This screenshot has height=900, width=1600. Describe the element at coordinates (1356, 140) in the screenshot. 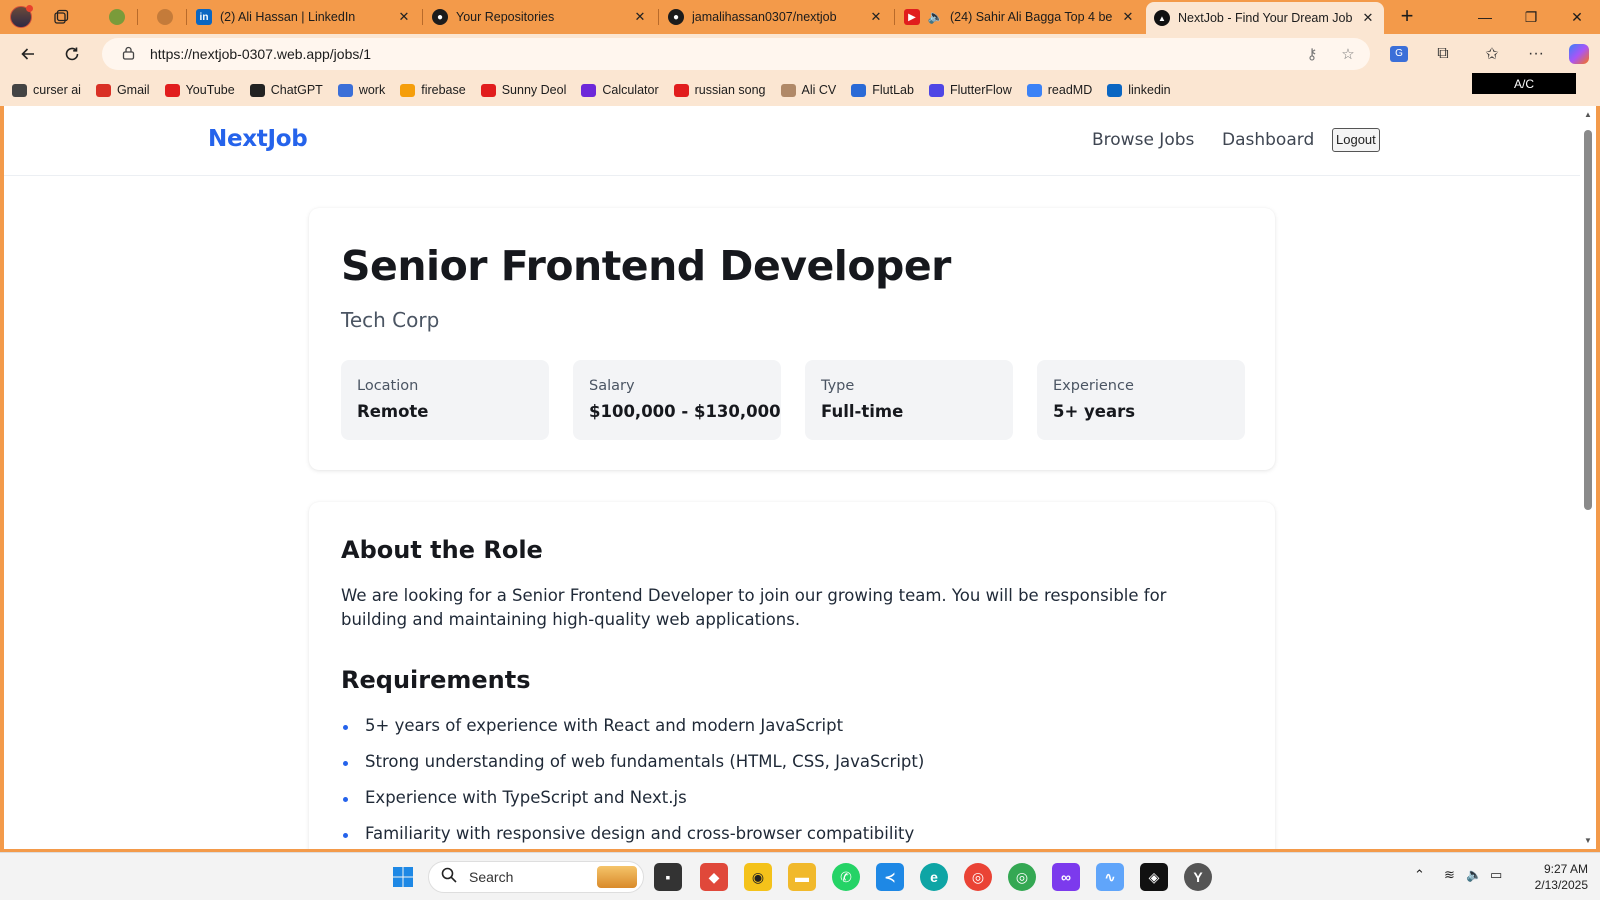

I see `logout-button: Logout` at that location.